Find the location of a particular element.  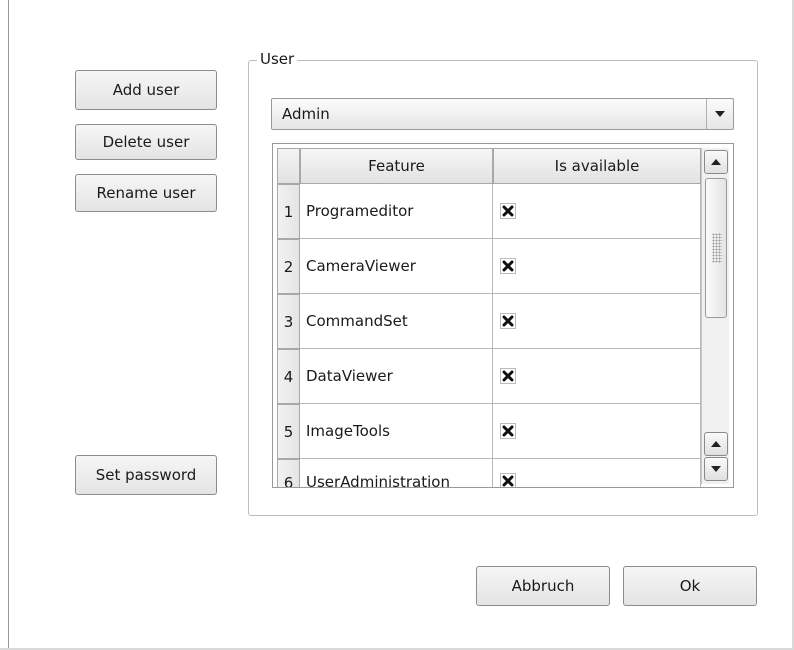

row-header: 6 is located at coordinates (288, 473).